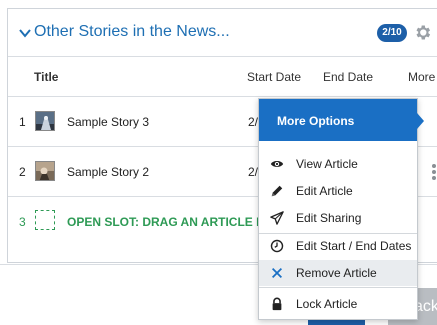 The height and width of the screenshot is (325, 437). What do you see at coordinates (277, 273) in the screenshot?
I see `x-icon` at bounding box center [277, 273].